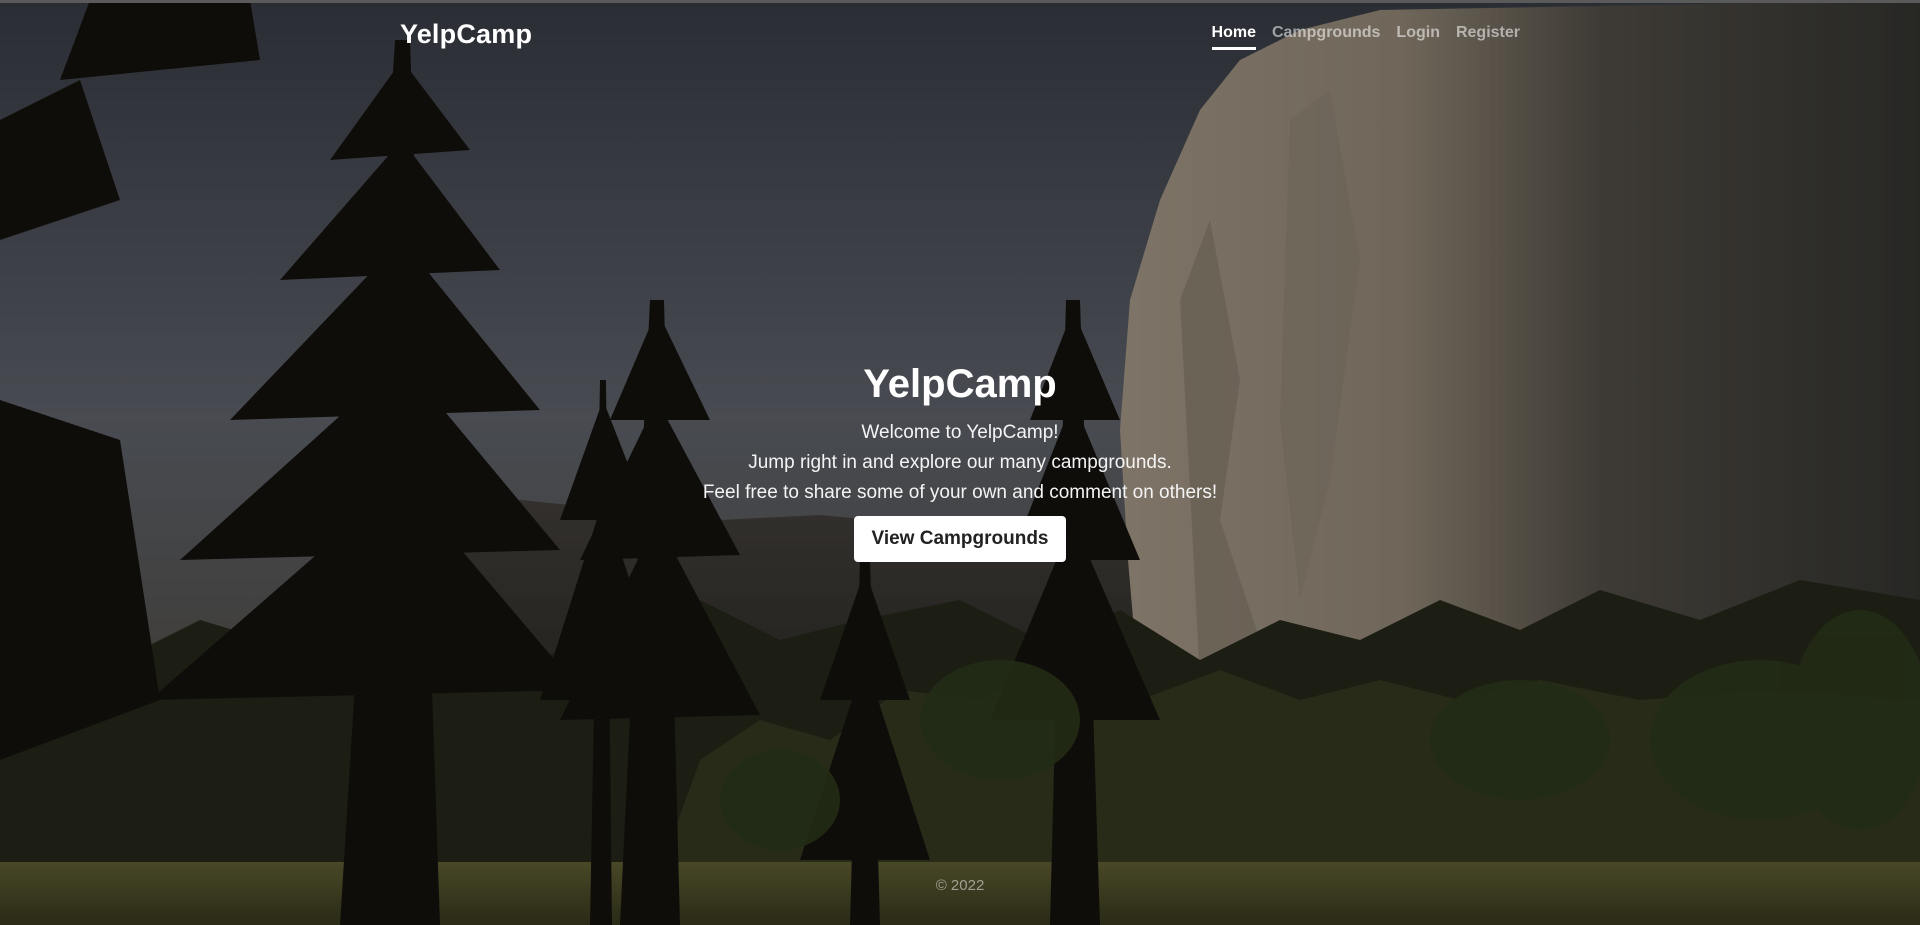 The image size is (1920, 925). What do you see at coordinates (1418, 37) in the screenshot?
I see `nav-link-login: Login` at bounding box center [1418, 37].